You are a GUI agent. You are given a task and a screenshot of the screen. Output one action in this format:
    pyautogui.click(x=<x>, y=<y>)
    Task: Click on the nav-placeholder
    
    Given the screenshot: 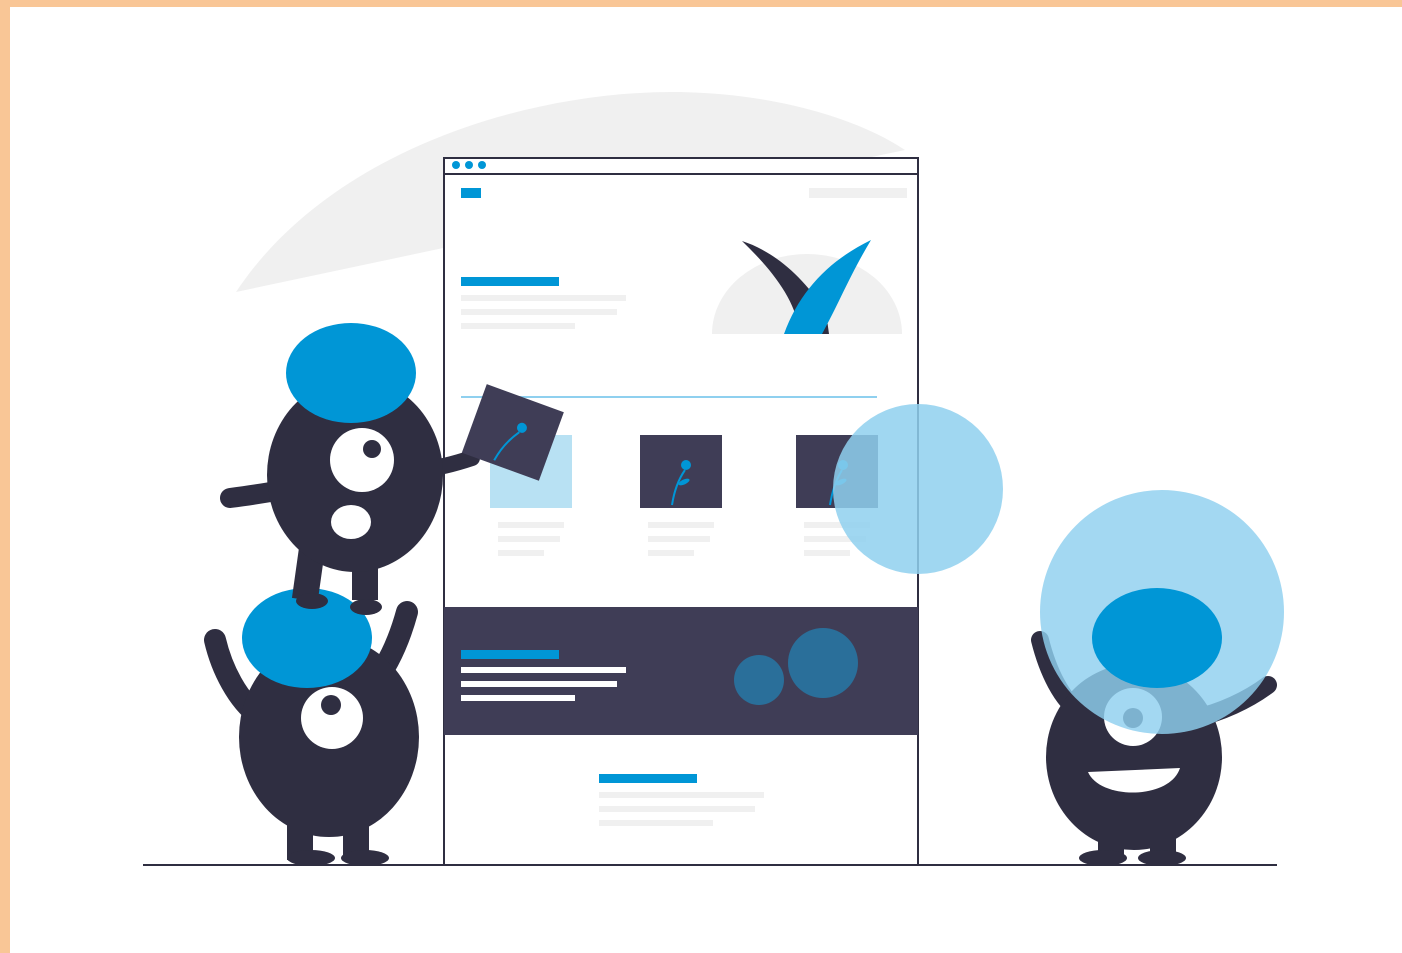 What is the action you would take?
    pyautogui.click(x=858, y=193)
    